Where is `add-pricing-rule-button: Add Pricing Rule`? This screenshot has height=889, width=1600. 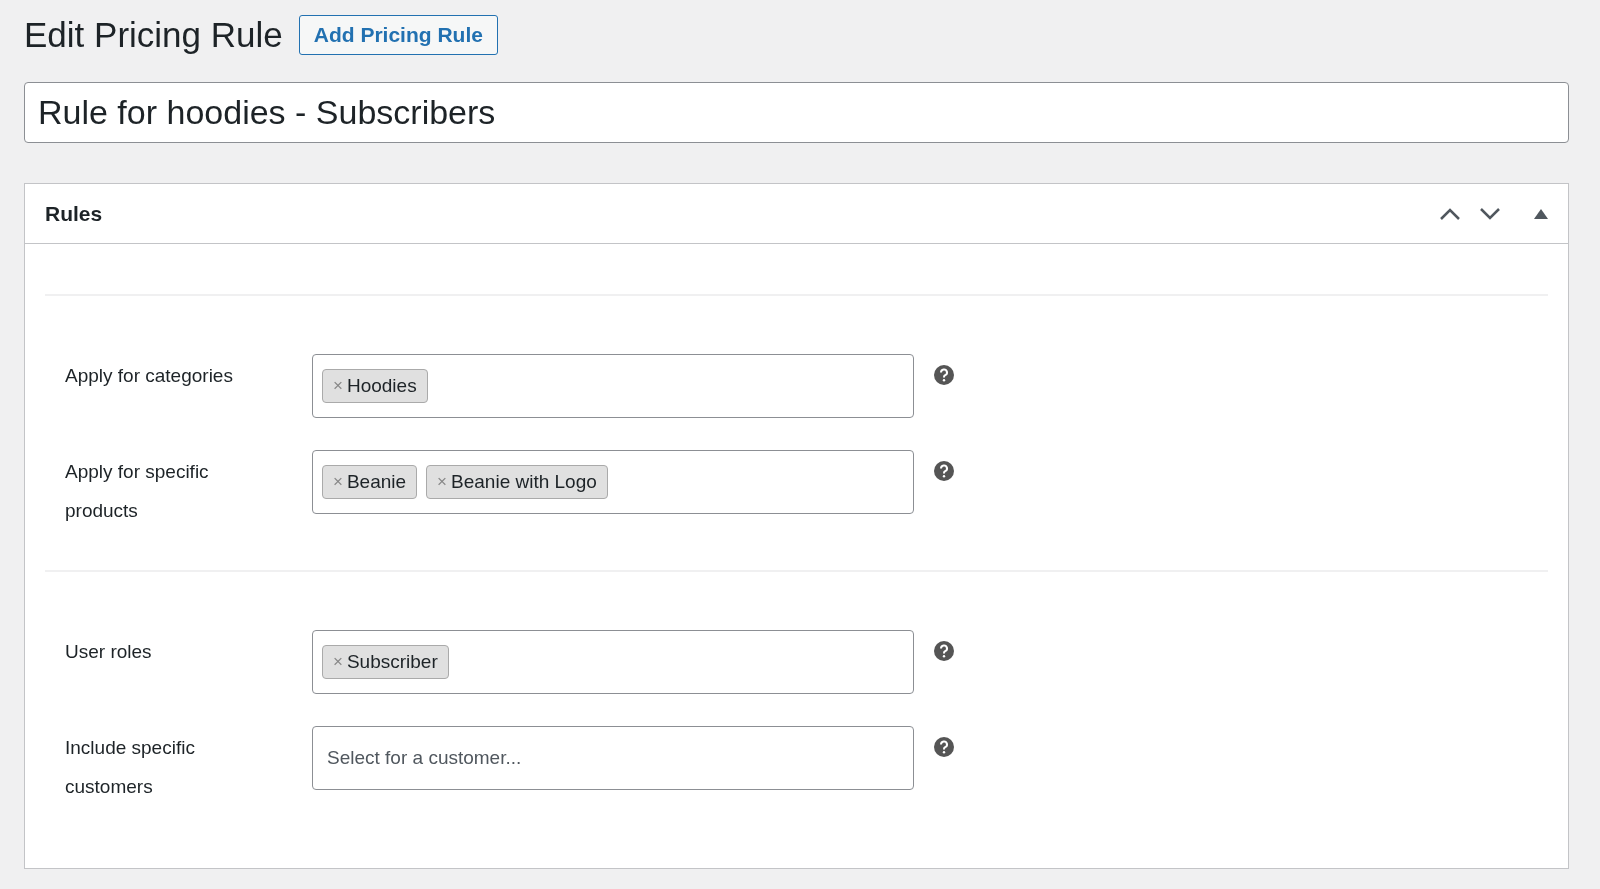 add-pricing-rule-button: Add Pricing Rule is located at coordinates (398, 35).